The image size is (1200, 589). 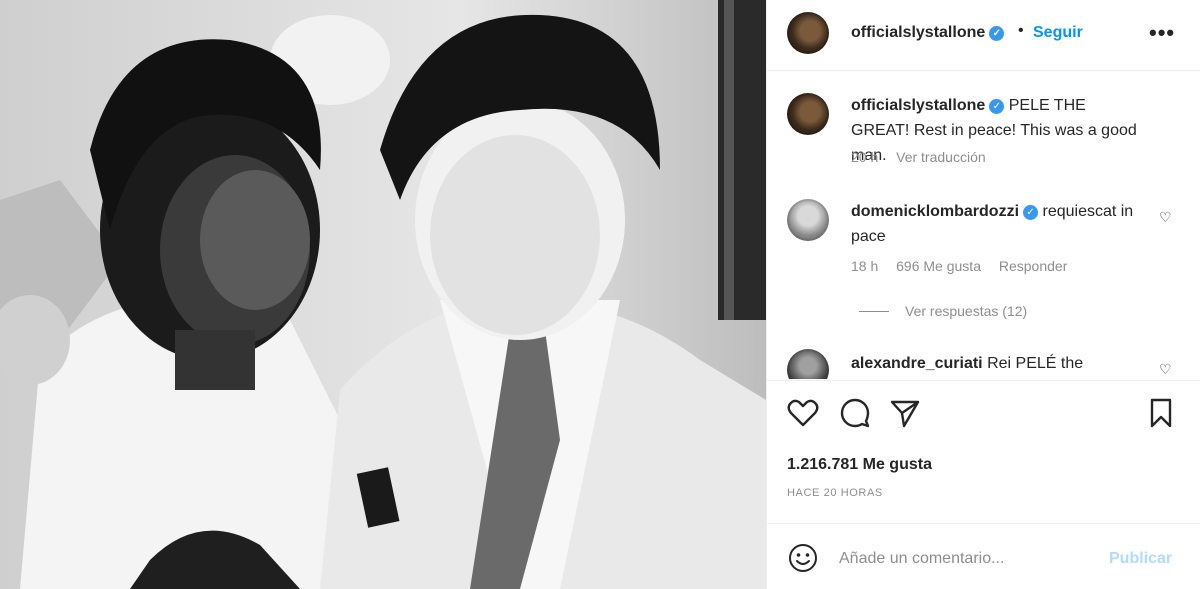 I want to click on view-replies: Ver respuestas (12), so click(x=950, y=311).